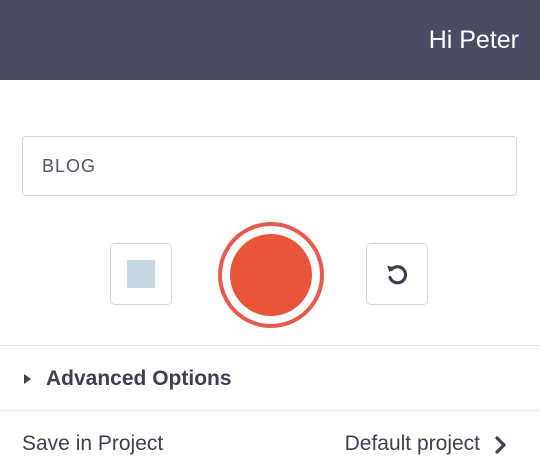 The width and height of the screenshot is (540, 471). I want to click on rotate-ccw-icon, so click(397, 275).